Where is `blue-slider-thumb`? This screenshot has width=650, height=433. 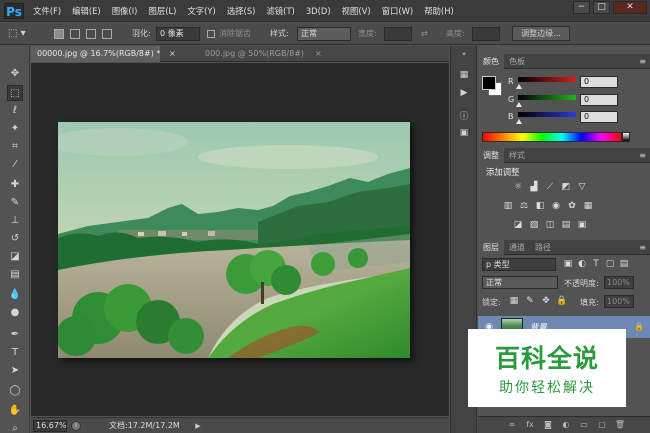 blue-slider-thumb is located at coordinates (519, 121).